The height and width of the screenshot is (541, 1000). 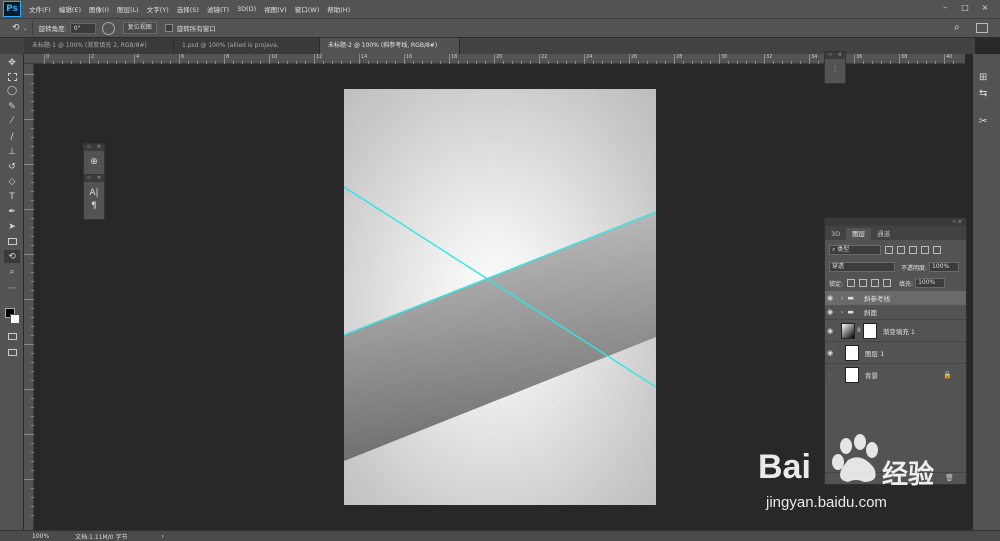 What do you see at coordinates (895, 374) in the screenshot?
I see `layer-row-background: ▫ 背景 🔒` at bounding box center [895, 374].